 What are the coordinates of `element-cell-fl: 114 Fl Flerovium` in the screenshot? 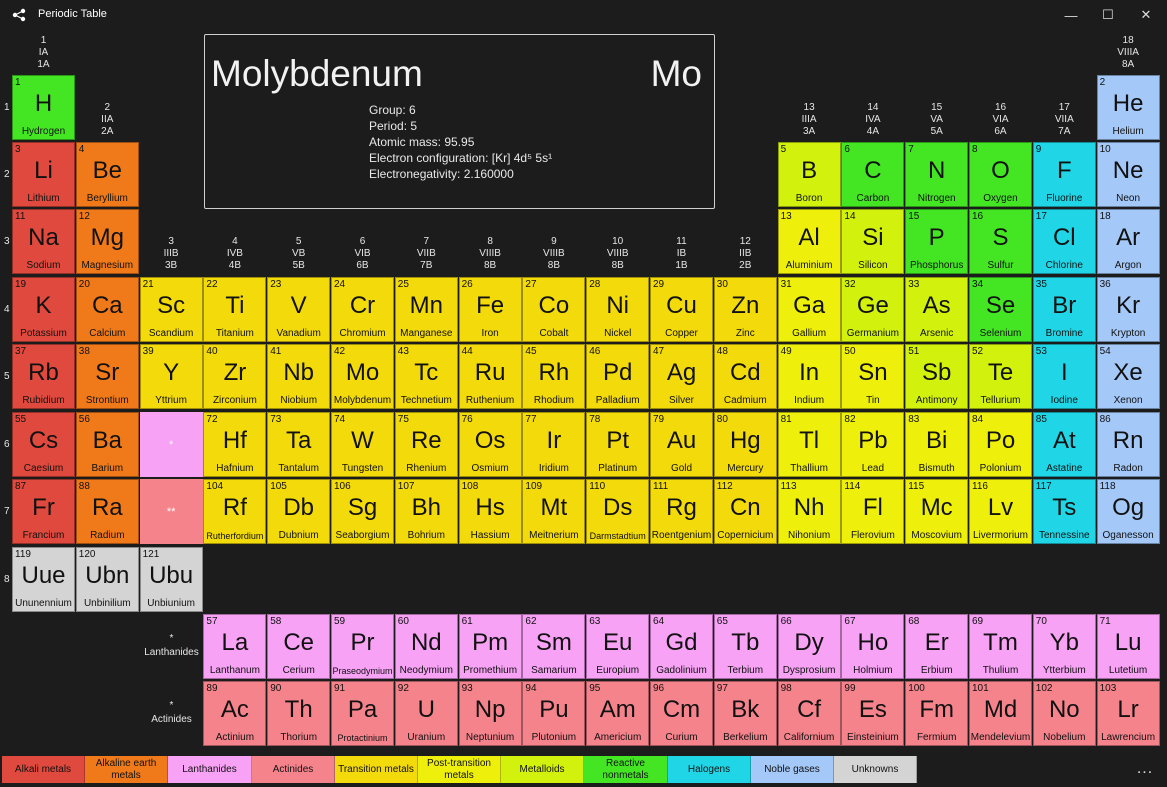 It's located at (873, 511).